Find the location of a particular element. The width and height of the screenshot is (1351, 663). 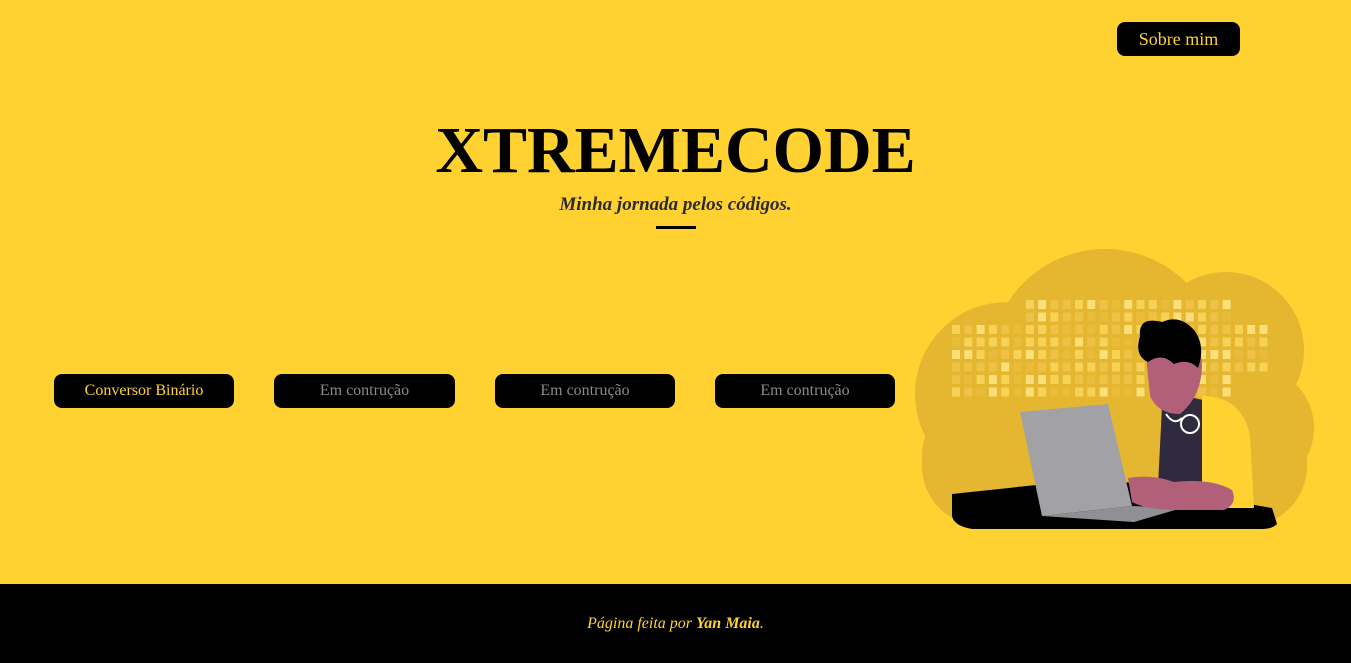

under-construction-button-1: Em contrução is located at coordinates (364, 391).